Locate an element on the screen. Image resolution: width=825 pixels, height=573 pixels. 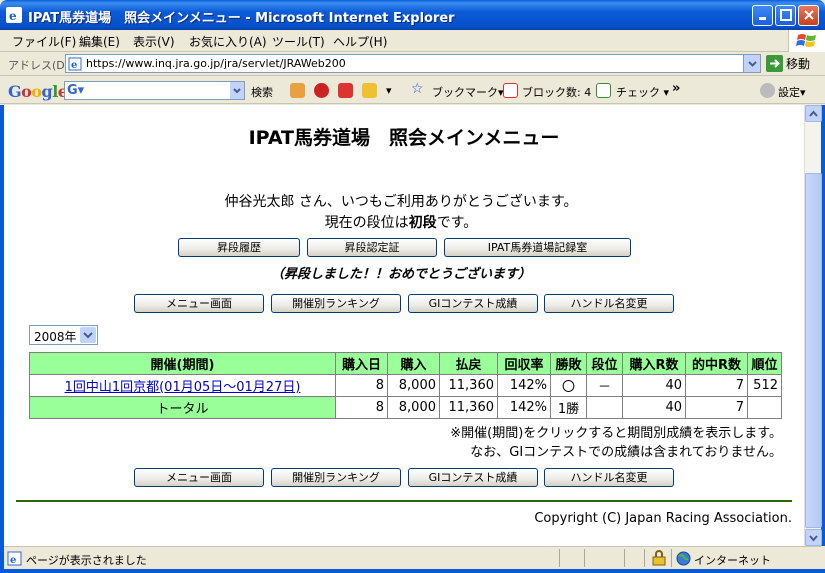
footer-divider is located at coordinates (404, 501).